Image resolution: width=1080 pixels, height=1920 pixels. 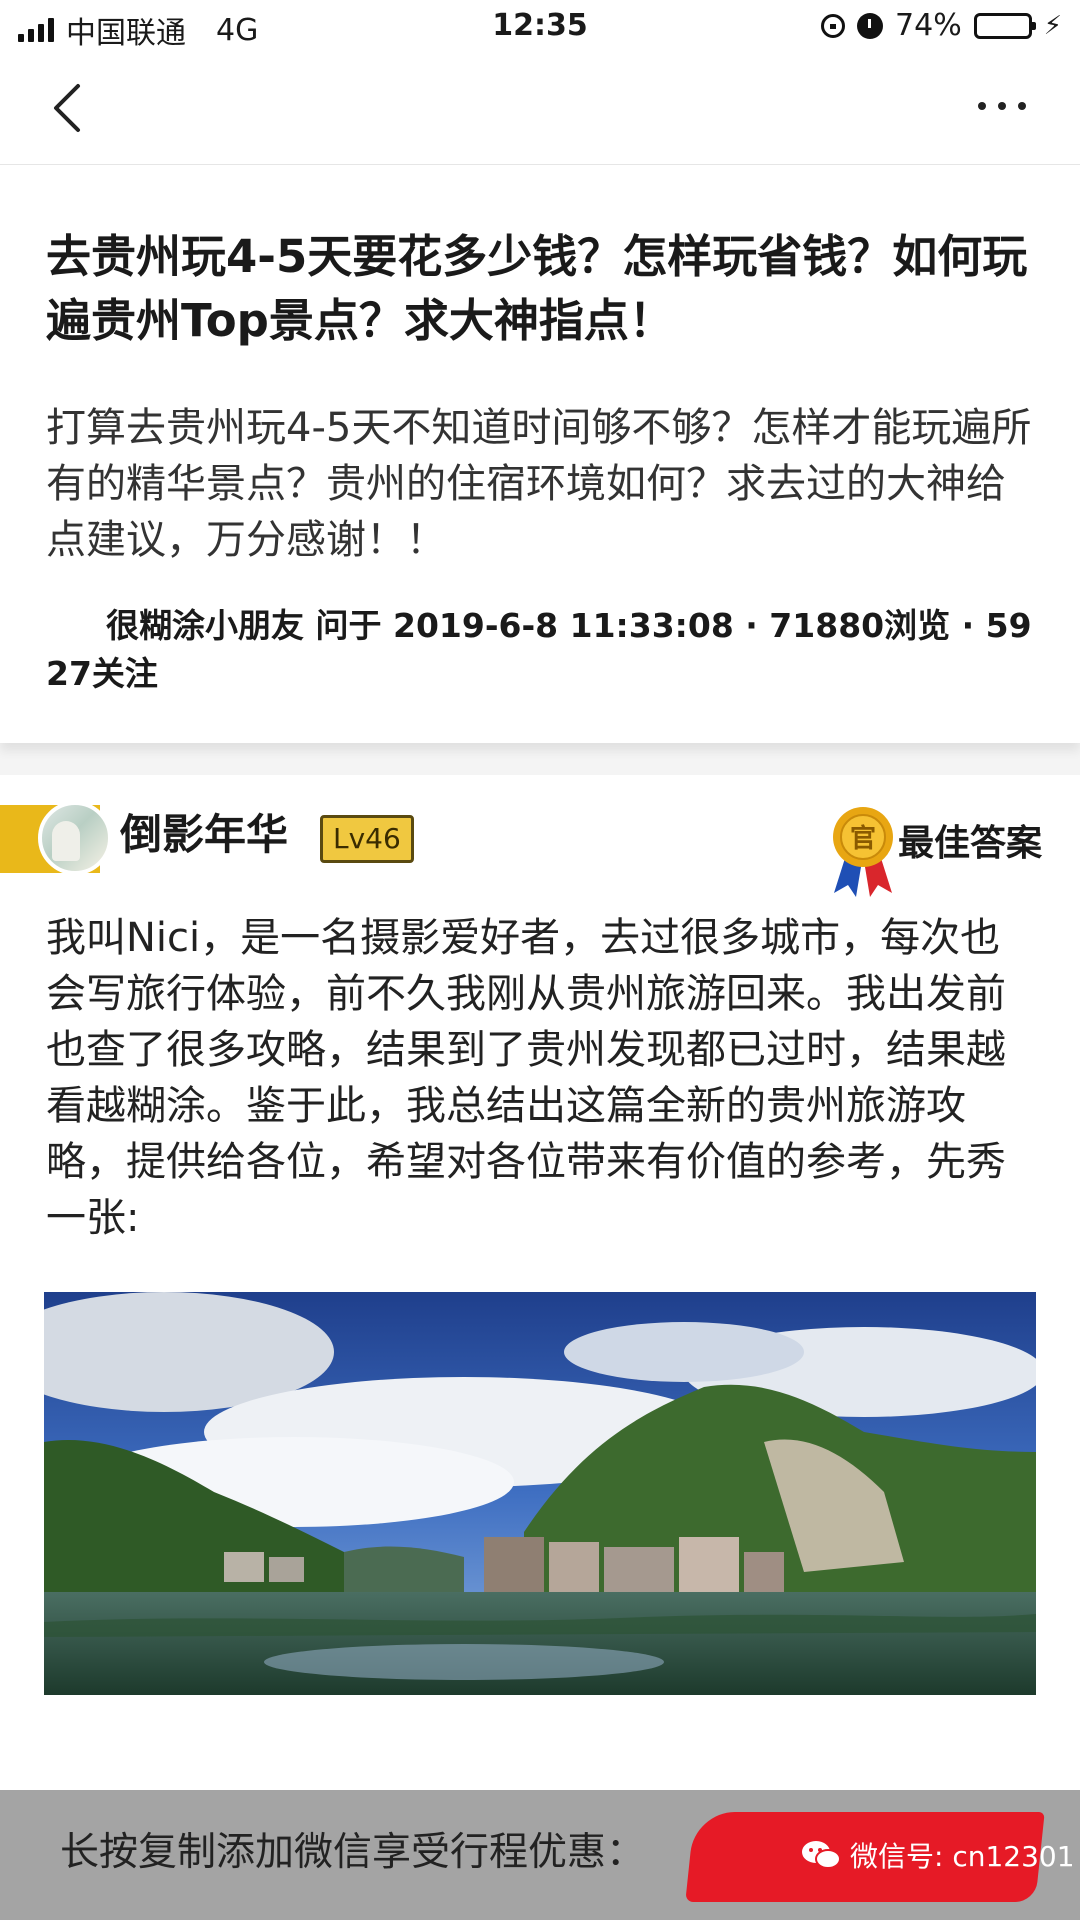 What do you see at coordinates (870, 25) in the screenshot?
I see `alarm-icon` at bounding box center [870, 25].